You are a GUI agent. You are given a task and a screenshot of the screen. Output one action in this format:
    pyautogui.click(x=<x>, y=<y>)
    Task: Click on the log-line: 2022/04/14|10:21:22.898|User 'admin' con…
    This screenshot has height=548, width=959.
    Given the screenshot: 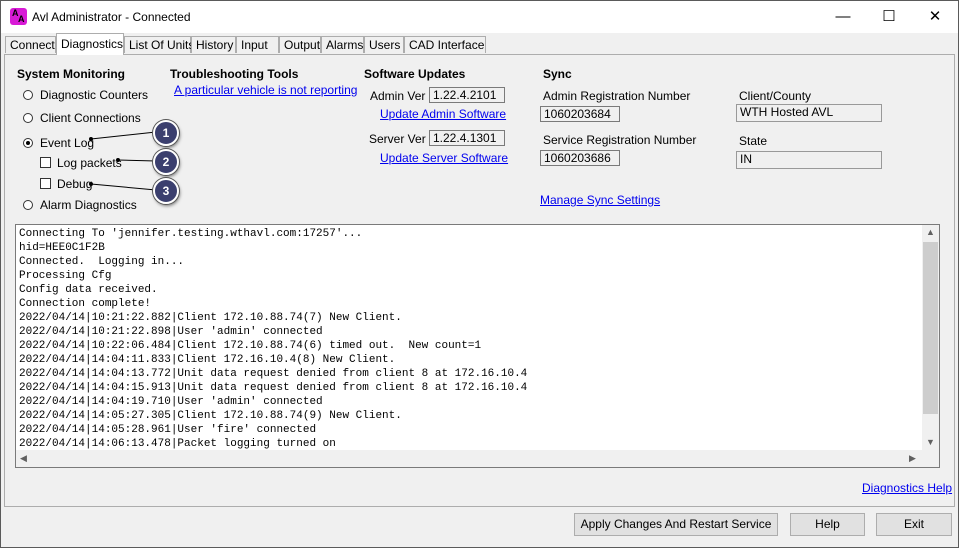 What is the action you would take?
    pyautogui.click(x=171, y=332)
    